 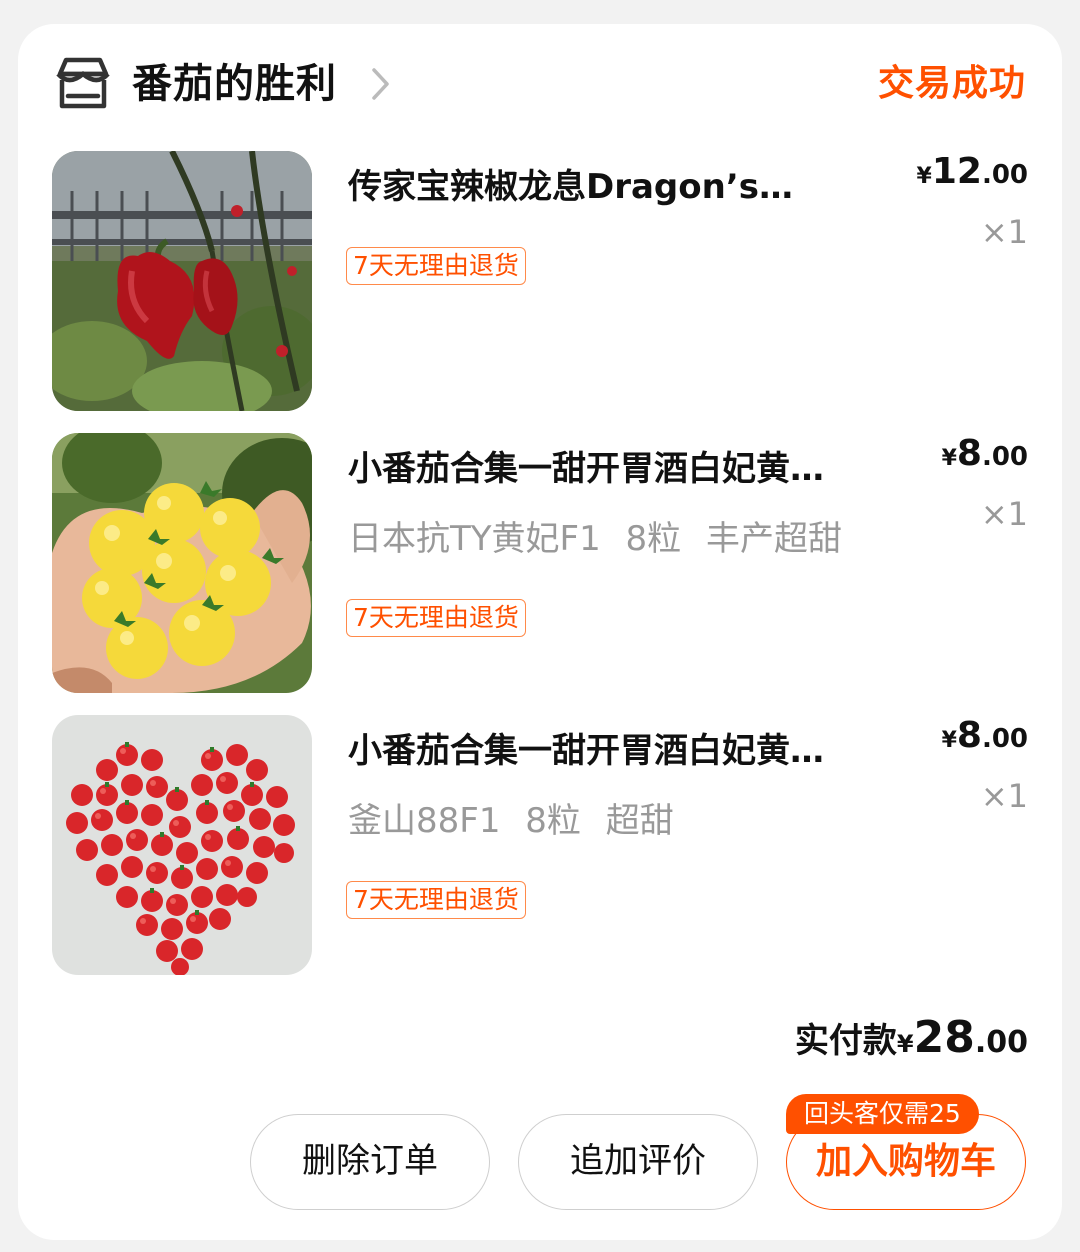 I want to click on total-label: 实付款, so click(x=845, y=1041).